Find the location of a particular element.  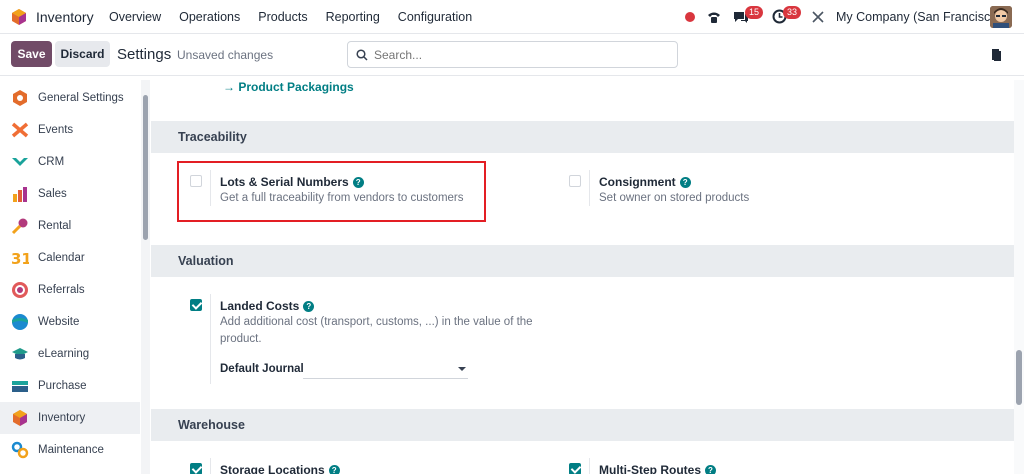

sidebar-item-label: Rental is located at coordinates (55, 226).